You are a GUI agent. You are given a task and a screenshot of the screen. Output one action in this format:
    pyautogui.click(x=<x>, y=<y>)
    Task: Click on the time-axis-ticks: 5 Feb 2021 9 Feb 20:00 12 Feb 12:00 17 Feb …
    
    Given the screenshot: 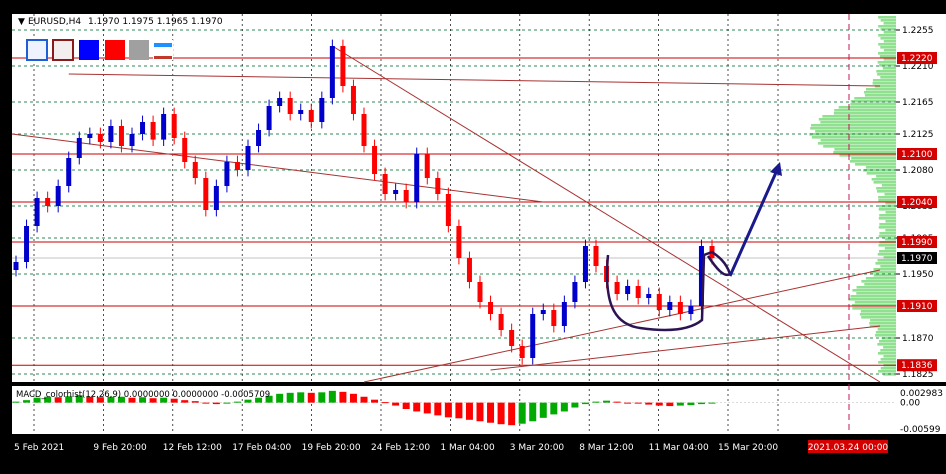 What is the action you would take?
    pyautogui.click(x=396, y=448)
    